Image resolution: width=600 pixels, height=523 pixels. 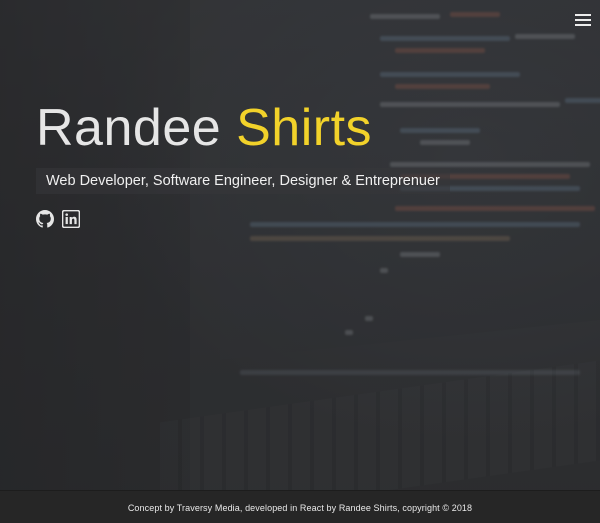 I want to click on first-name: Randee, so click(x=129, y=128).